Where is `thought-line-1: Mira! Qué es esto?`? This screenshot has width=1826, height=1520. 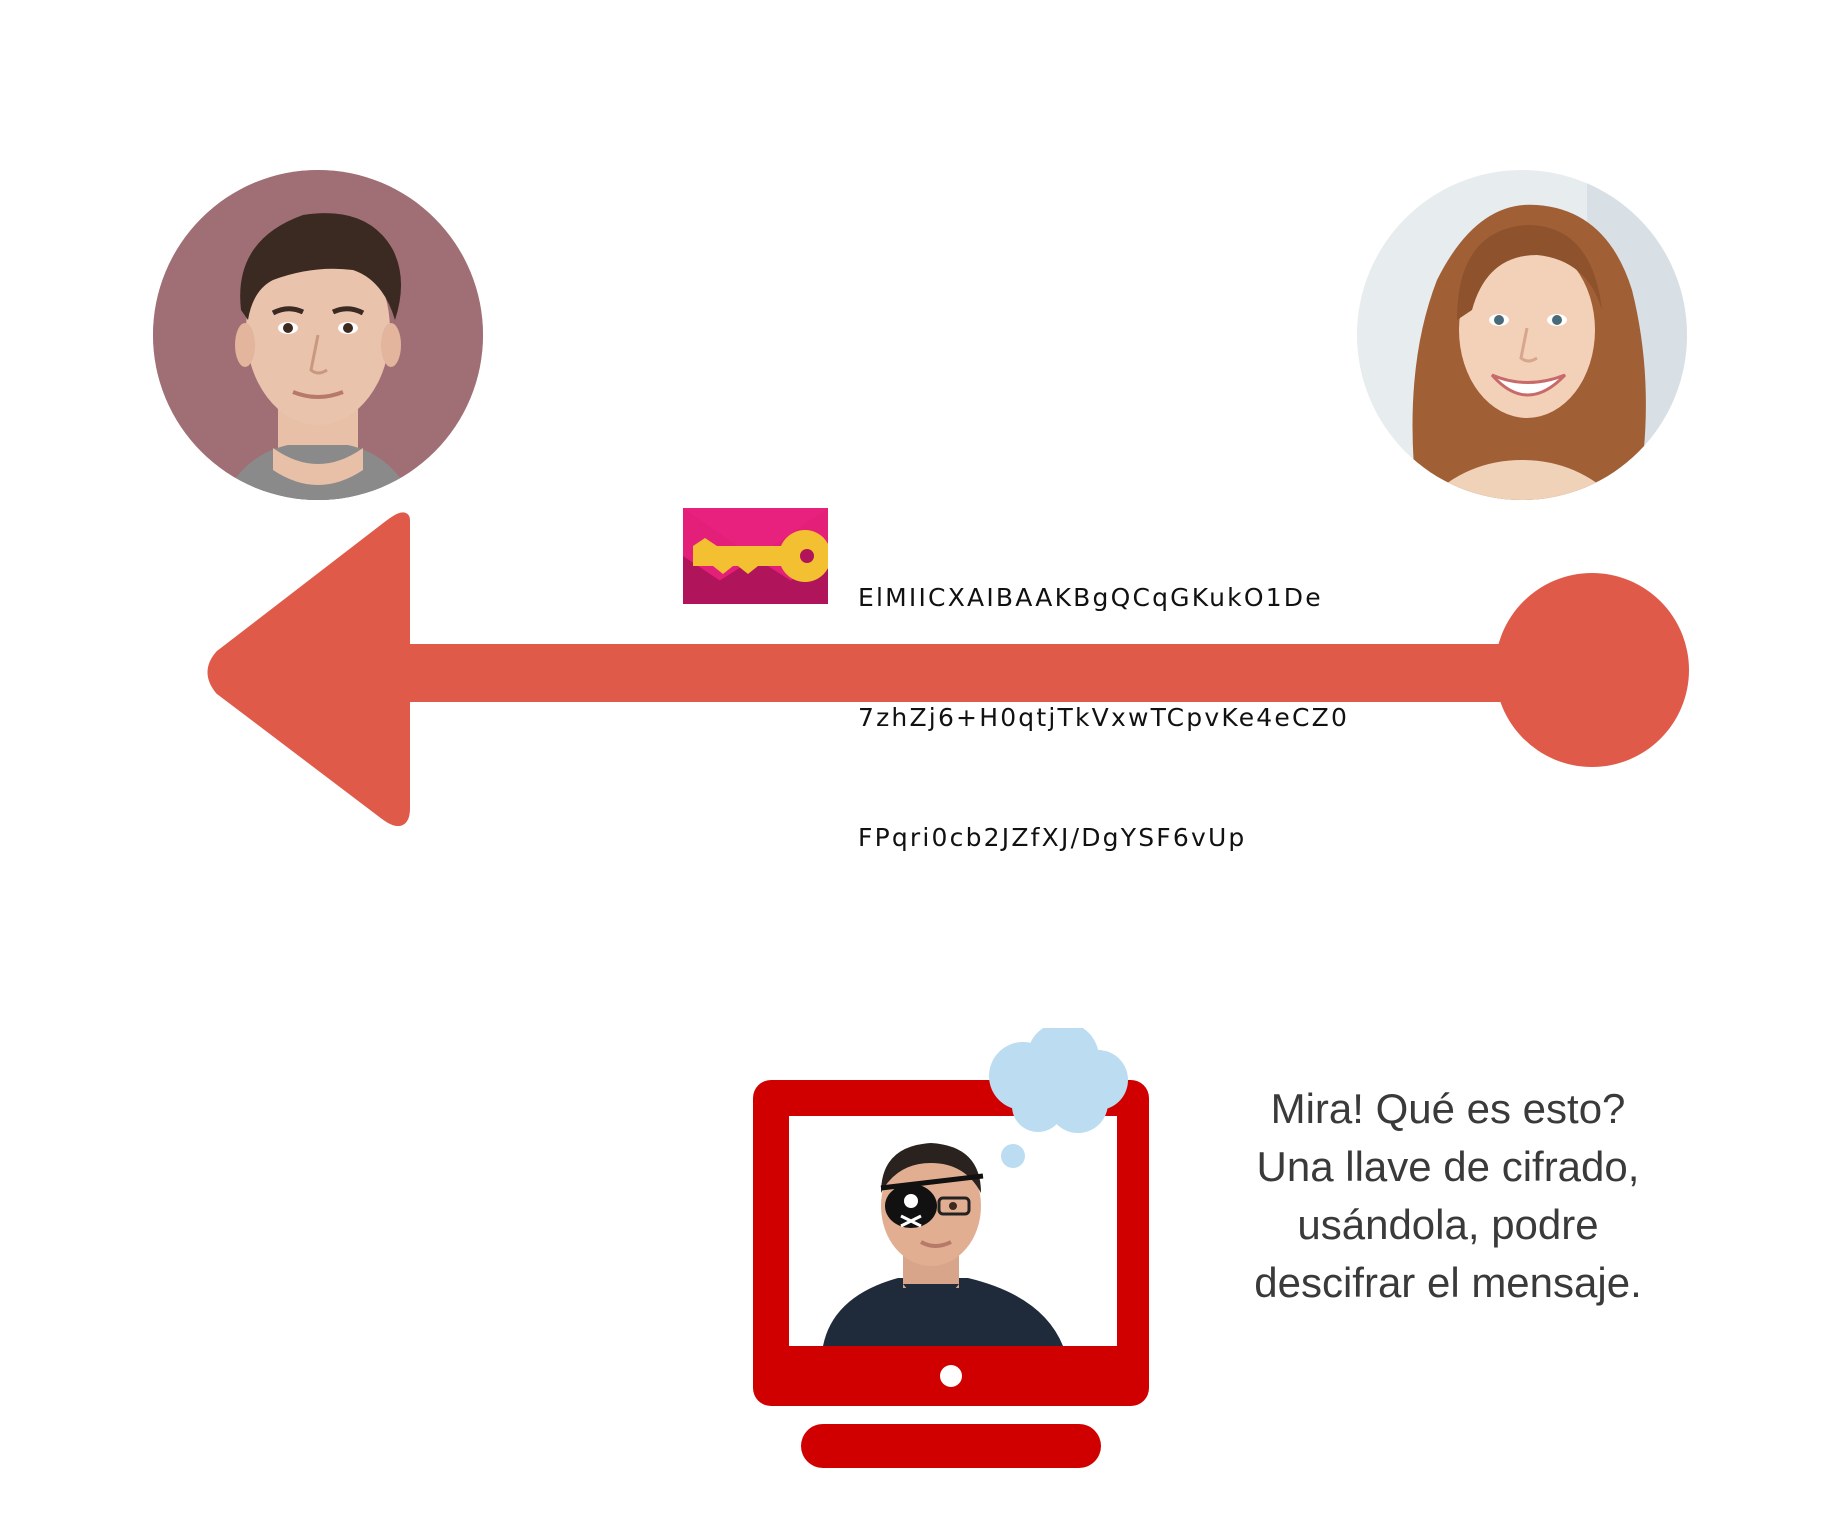
thought-line-1: Mira! Qué es esto? is located at coordinates (1448, 1108).